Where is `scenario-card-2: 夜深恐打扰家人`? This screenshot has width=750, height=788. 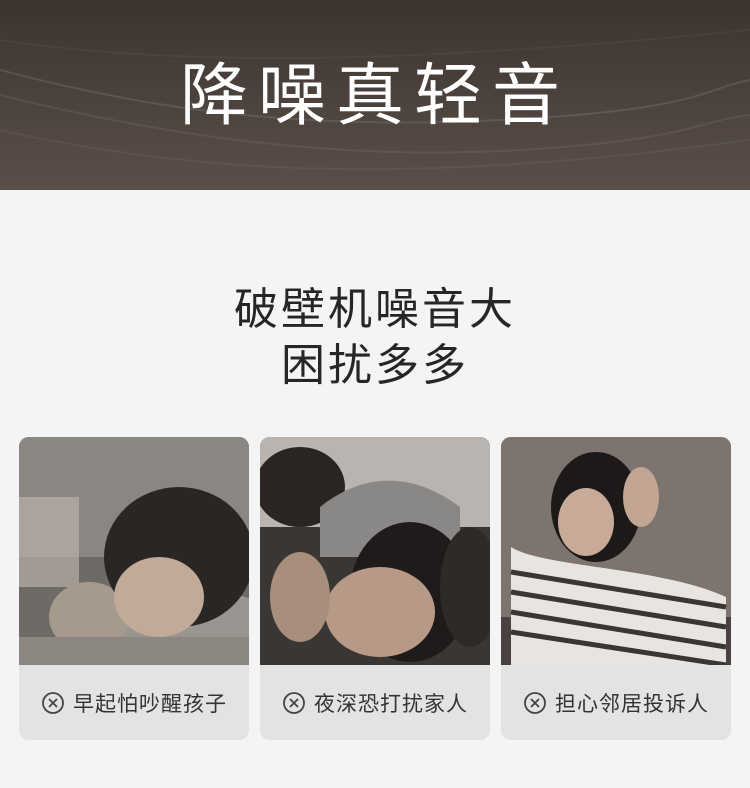 scenario-card-2: 夜深恐打扰家人 is located at coordinates (375, 588).